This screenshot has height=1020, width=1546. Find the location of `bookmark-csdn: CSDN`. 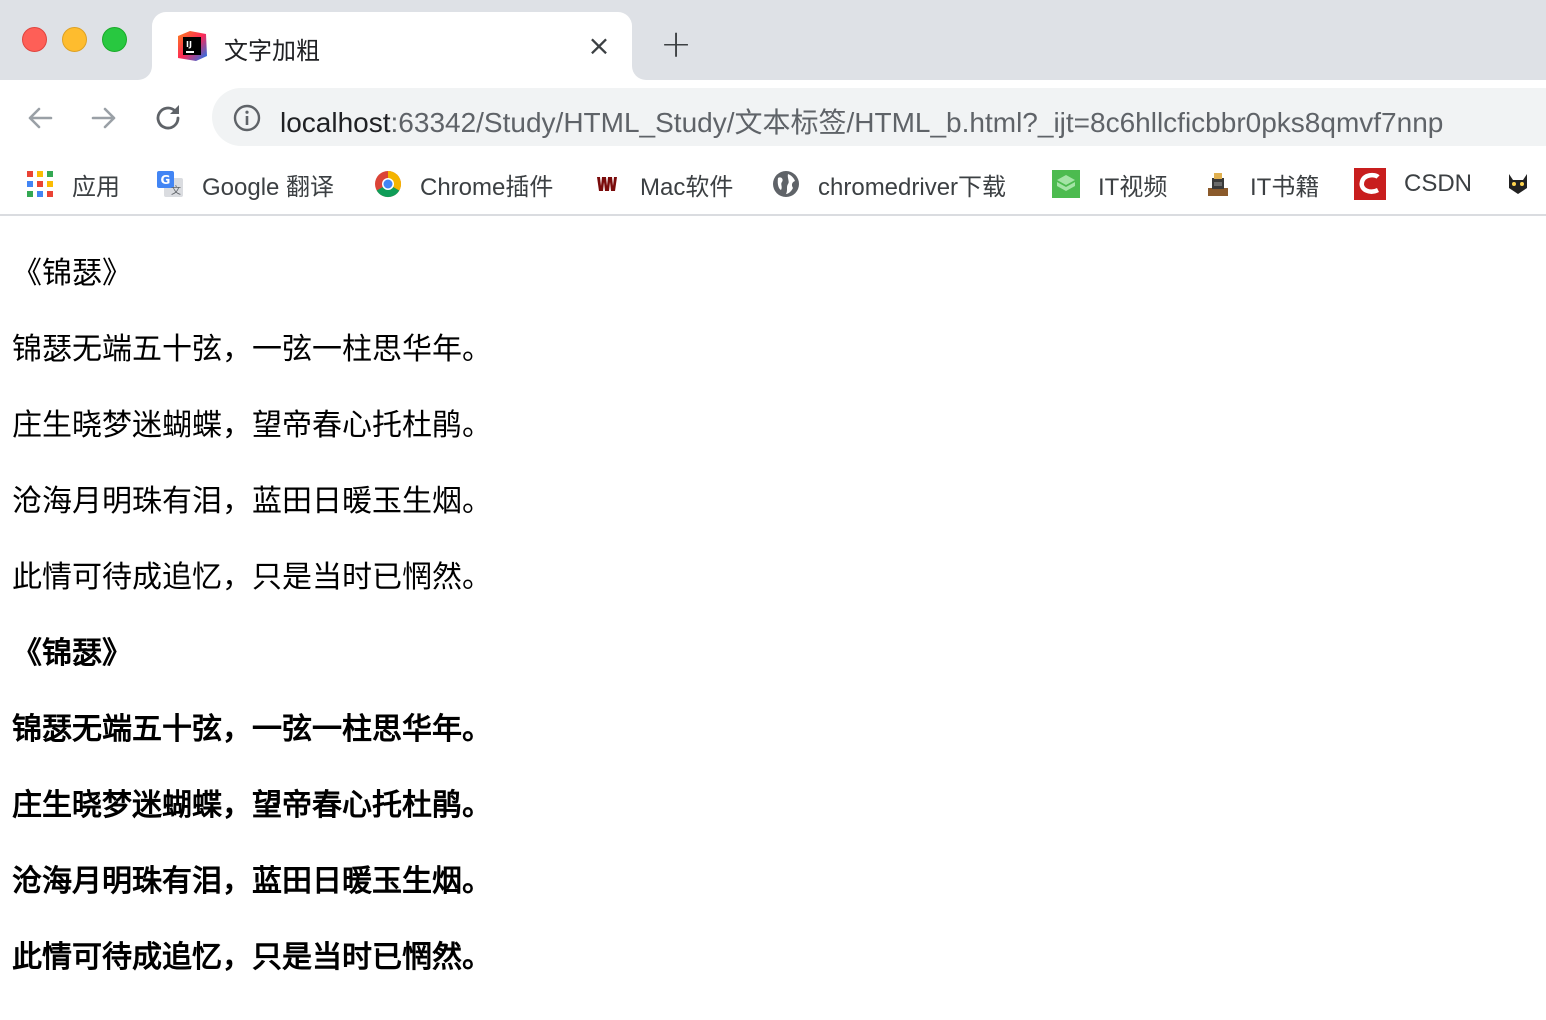

bookmark-csdn: CSDN is located at coordinates (1413, 184).